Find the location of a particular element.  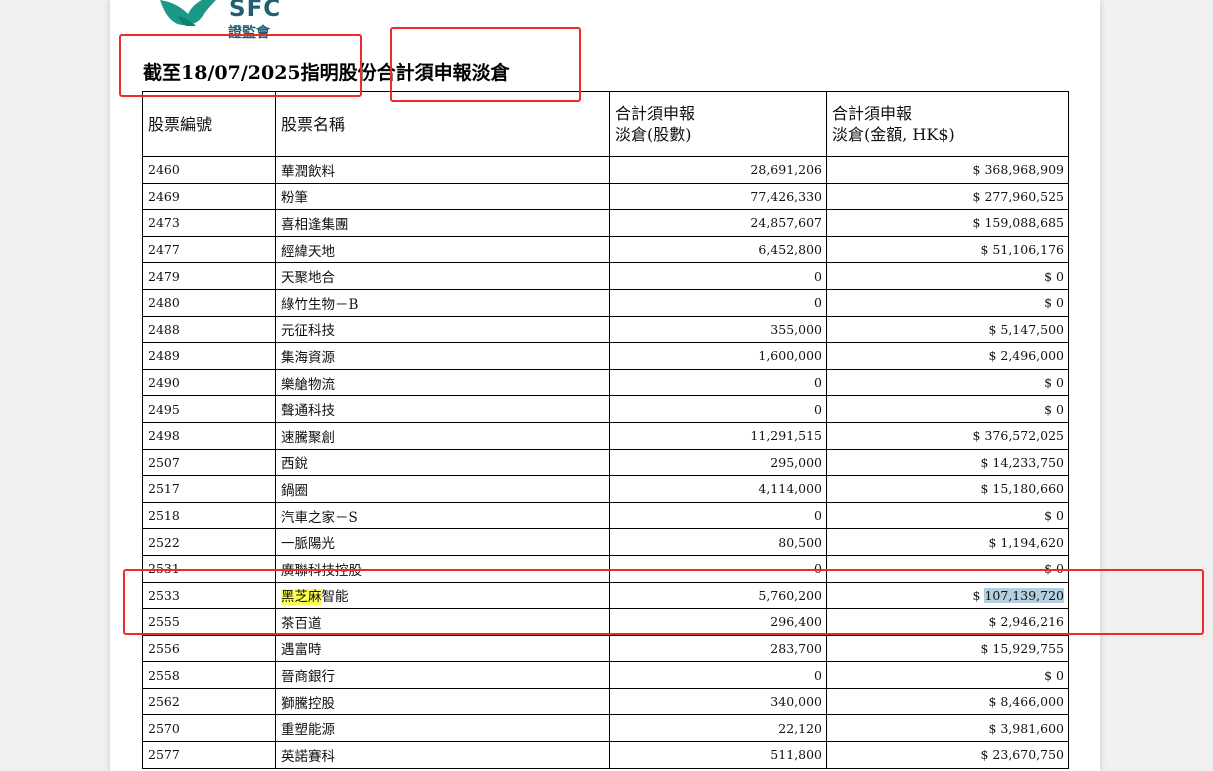

table-row: 2469 粉筆 77,426,330 $ 277,960,525 is located at coordinates (605, 196).